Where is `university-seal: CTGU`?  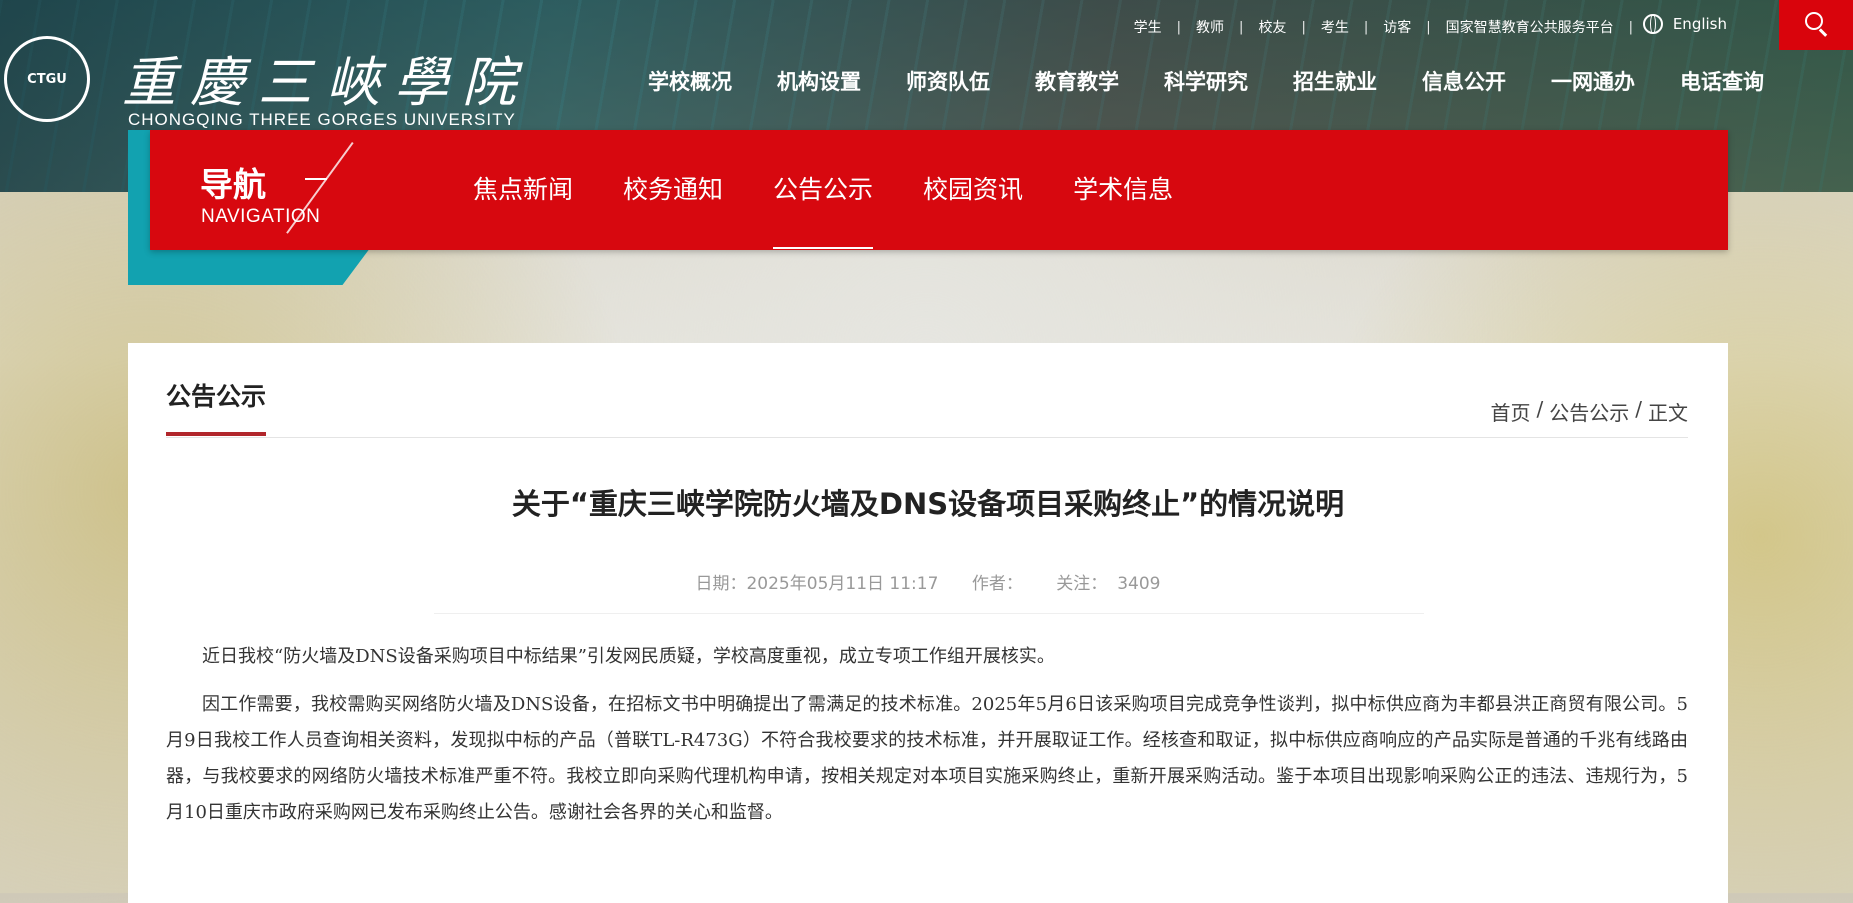
university-seal: CTGU is located at coordinates (47, 79).